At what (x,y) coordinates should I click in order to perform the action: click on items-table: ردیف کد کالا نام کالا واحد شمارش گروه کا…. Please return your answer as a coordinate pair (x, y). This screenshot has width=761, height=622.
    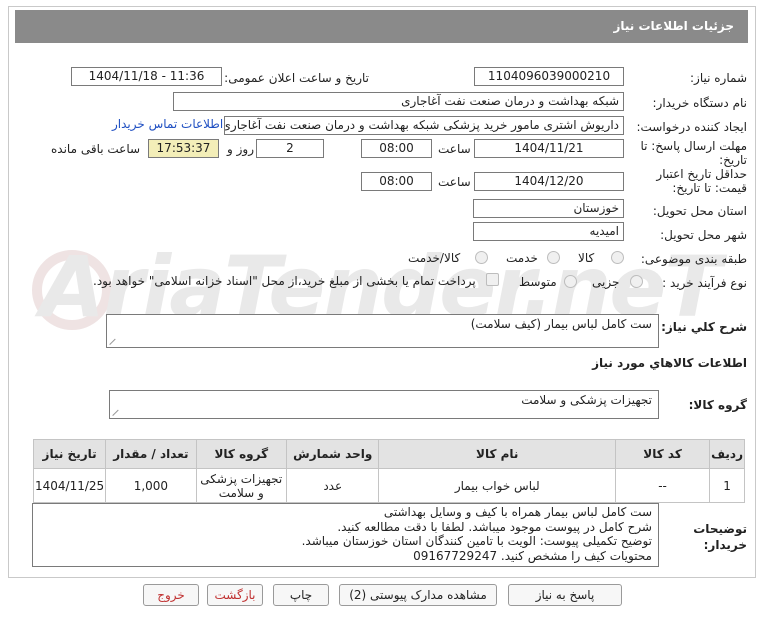
    Looking at the image, I should click on (388, 471).